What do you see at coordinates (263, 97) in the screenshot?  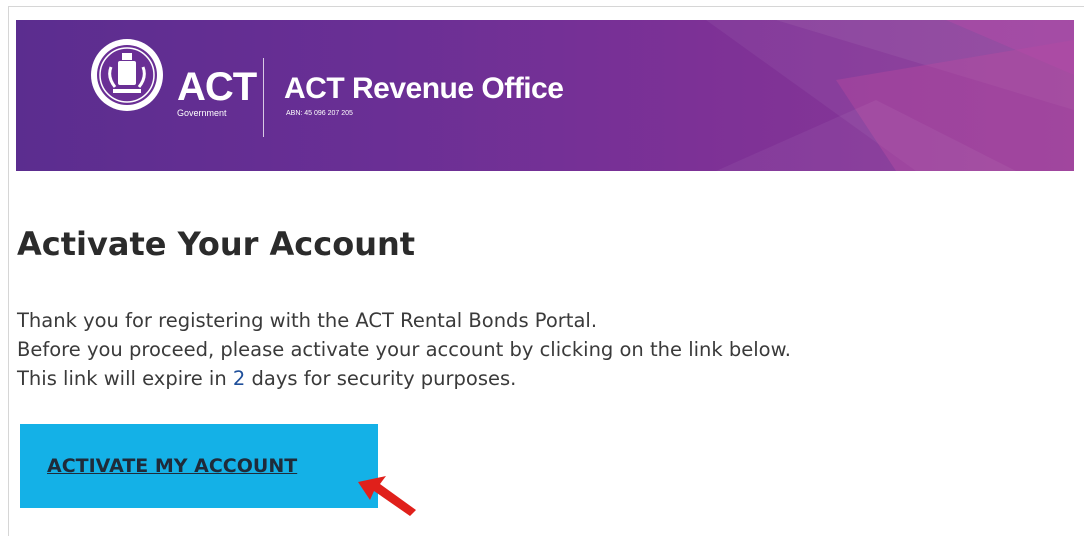 I see `logo-divider` at bounding box center [263, 97].